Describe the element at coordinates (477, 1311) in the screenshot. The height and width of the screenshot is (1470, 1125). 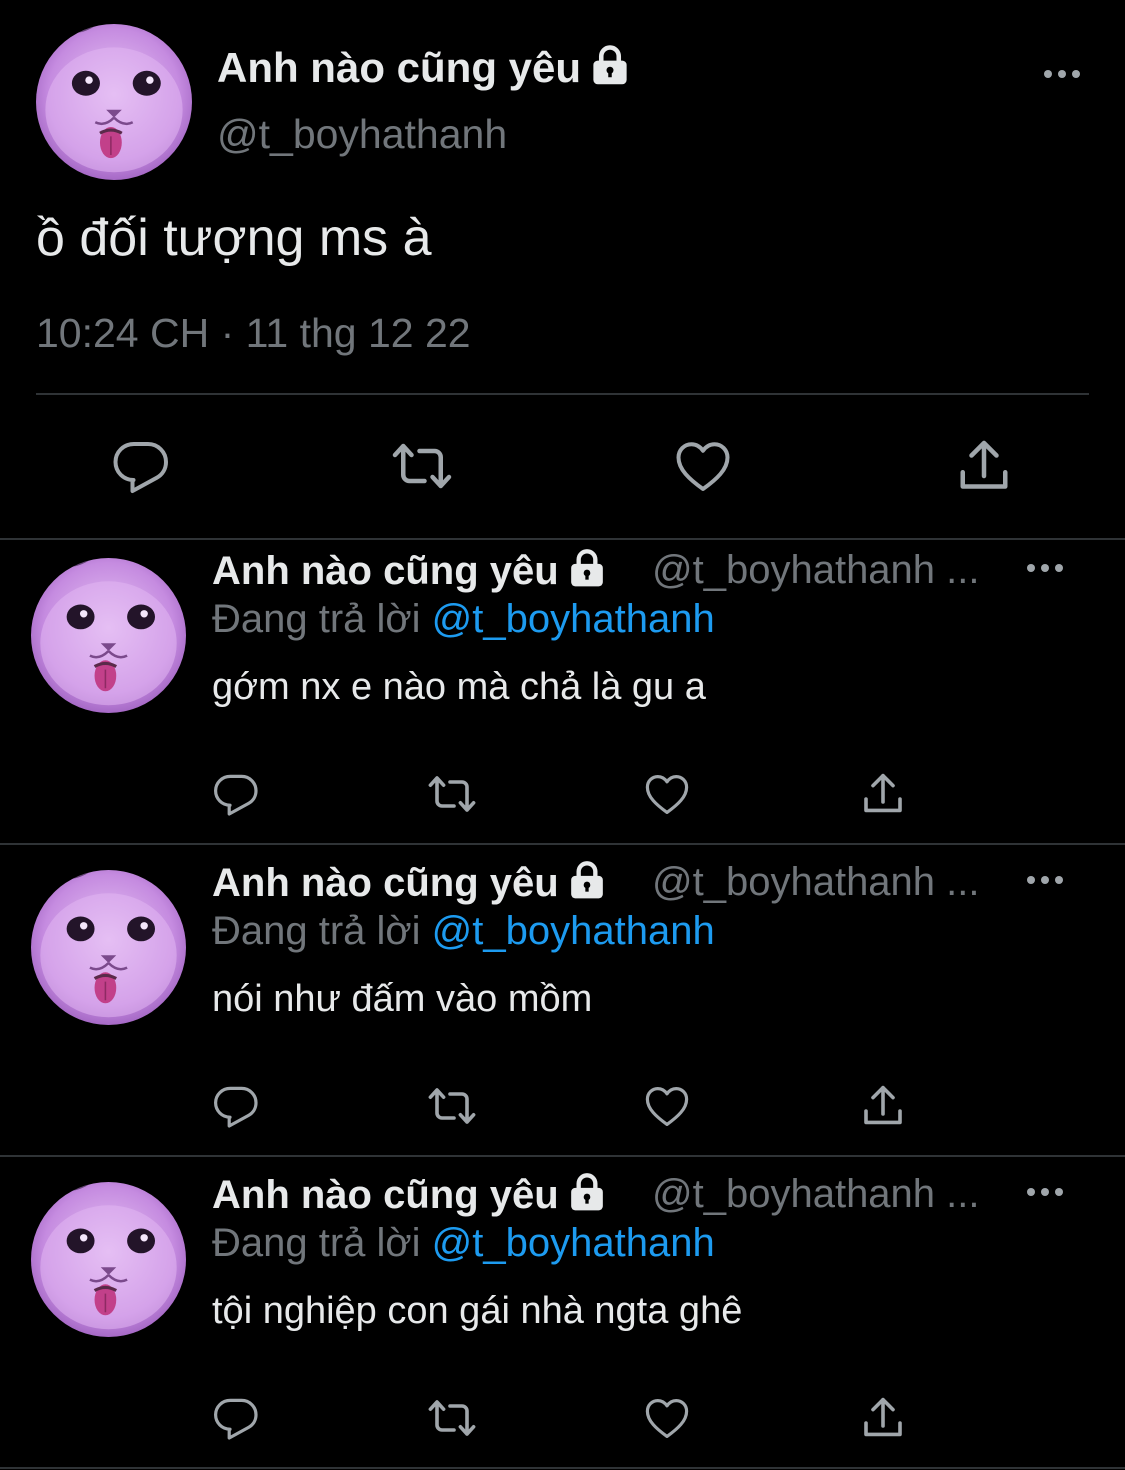
I see `tweet-text: tội nghiệp con gái nhà ngta ghê` at that location.